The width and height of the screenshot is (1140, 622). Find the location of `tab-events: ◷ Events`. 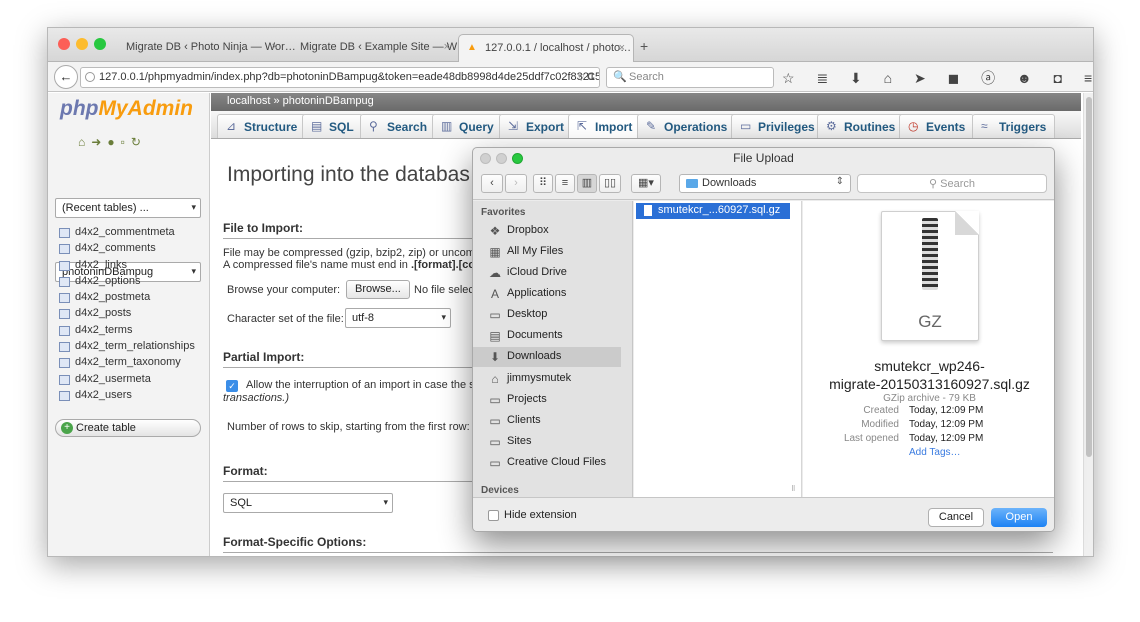

tab-events: ◷ Events is located at coordinates (937, 126).